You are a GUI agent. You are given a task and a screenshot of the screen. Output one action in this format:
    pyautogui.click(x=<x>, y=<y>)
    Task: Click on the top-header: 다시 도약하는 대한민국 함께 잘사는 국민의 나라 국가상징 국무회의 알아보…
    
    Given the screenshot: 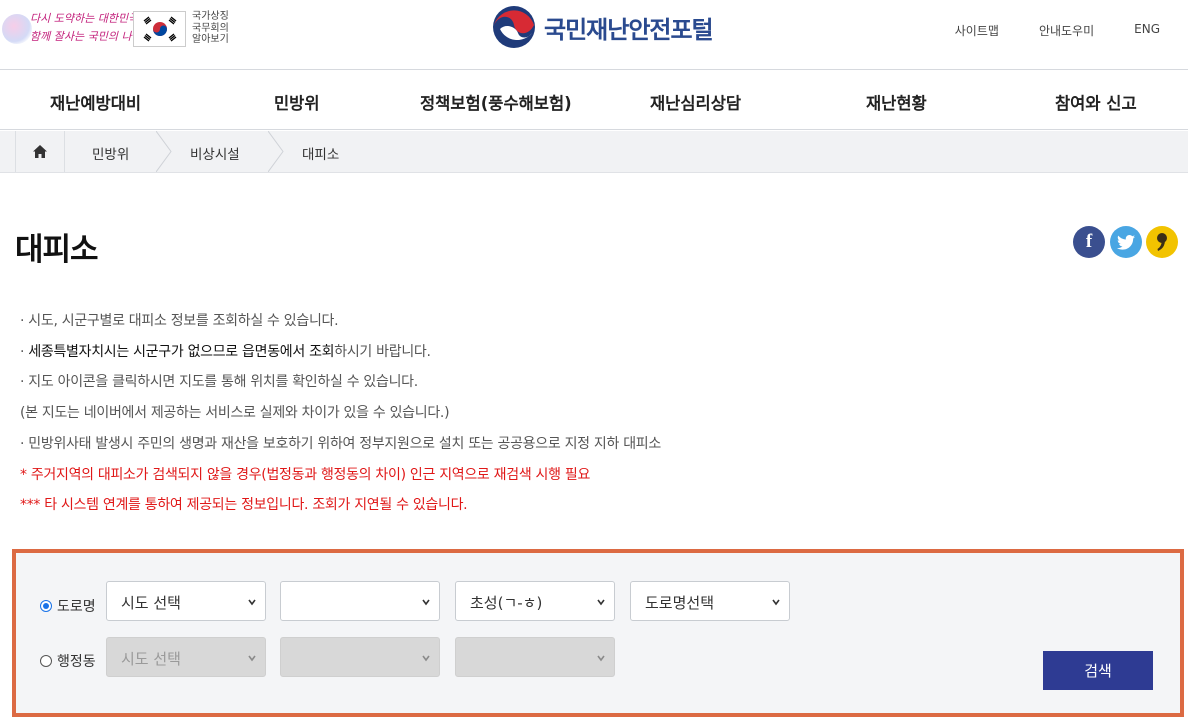 What is the action you would take?
    pyautogui.click(x=594, y=35)
    